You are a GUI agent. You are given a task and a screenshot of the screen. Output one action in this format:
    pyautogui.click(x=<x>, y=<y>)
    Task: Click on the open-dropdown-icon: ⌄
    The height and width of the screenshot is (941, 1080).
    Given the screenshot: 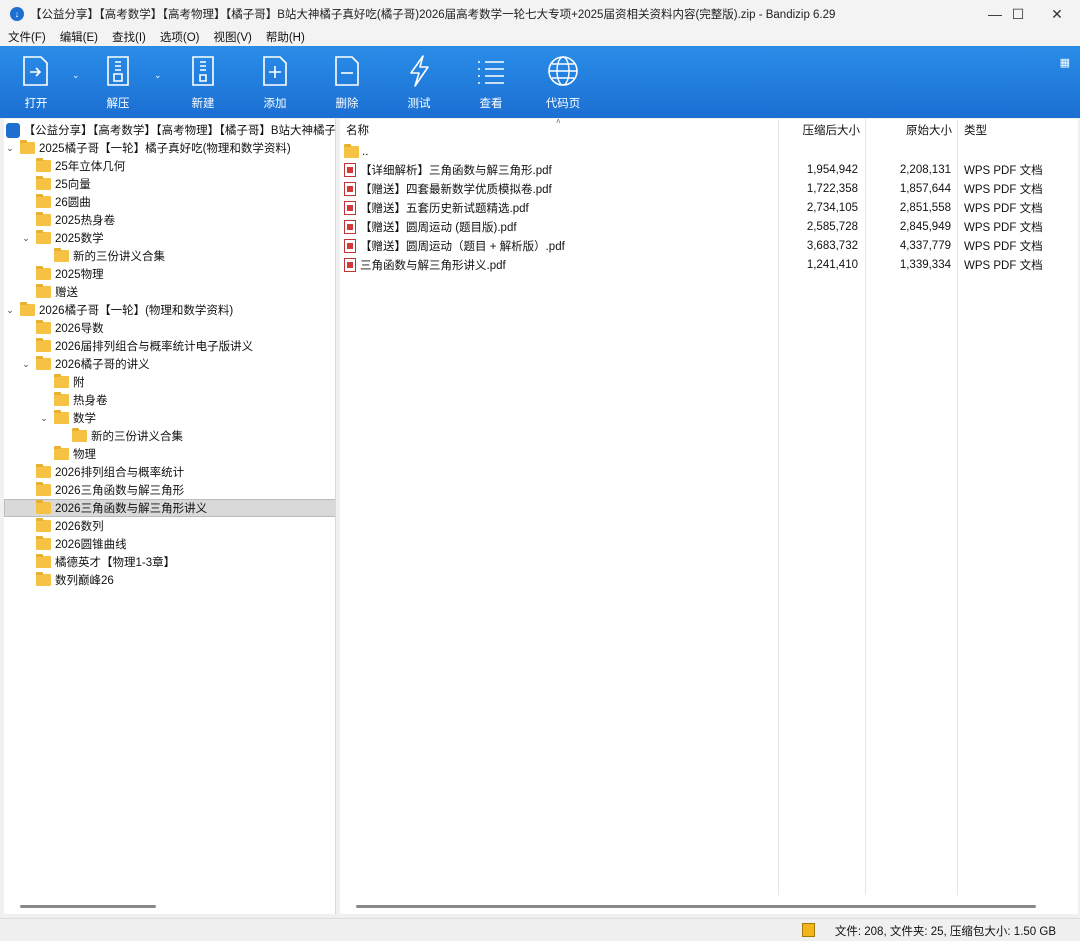 What is the action you would take?
    pyautogui.click(x=76, y=75)
    